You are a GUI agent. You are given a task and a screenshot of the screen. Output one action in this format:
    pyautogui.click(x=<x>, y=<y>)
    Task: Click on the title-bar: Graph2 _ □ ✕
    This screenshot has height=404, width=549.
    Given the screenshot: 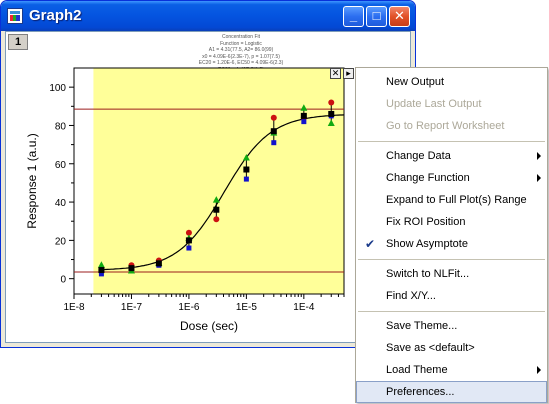 What is the action you would take?
    pyautogui.click(x=208, y=16)
    